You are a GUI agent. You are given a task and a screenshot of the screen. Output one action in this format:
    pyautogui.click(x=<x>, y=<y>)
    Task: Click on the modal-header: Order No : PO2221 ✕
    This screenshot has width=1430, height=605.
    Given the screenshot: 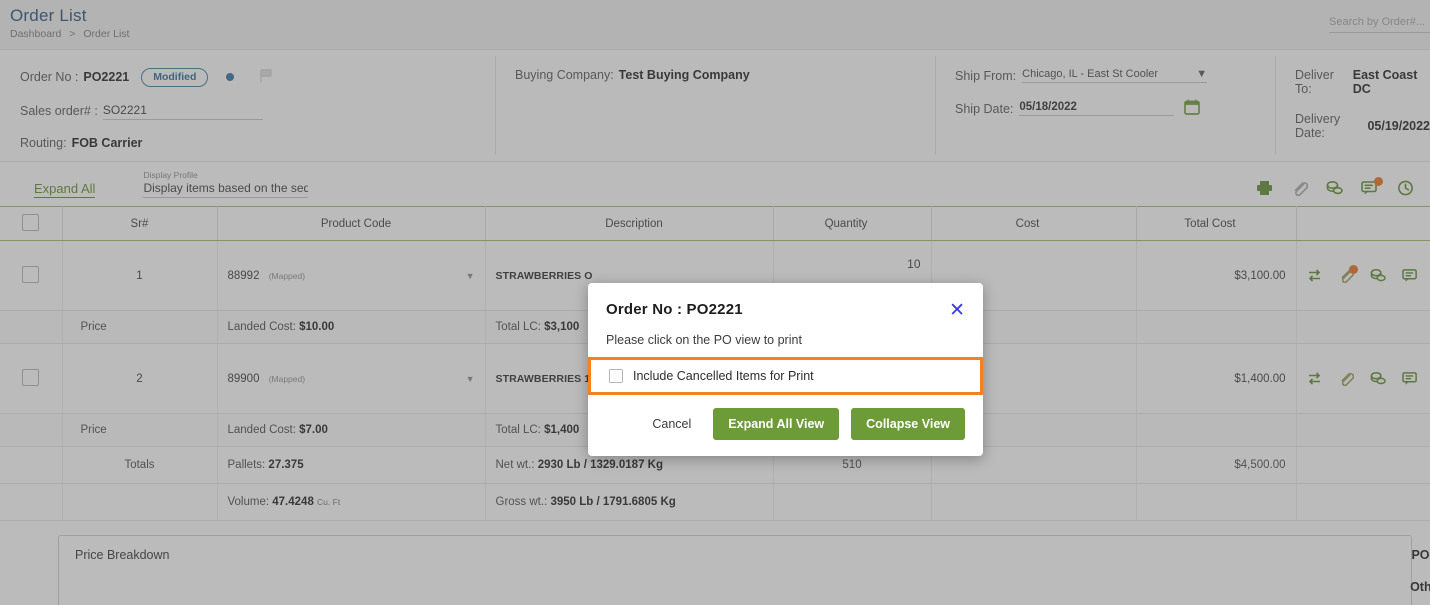 What is the action you would take?
    pyautogui.click(x=785, y=301)
    